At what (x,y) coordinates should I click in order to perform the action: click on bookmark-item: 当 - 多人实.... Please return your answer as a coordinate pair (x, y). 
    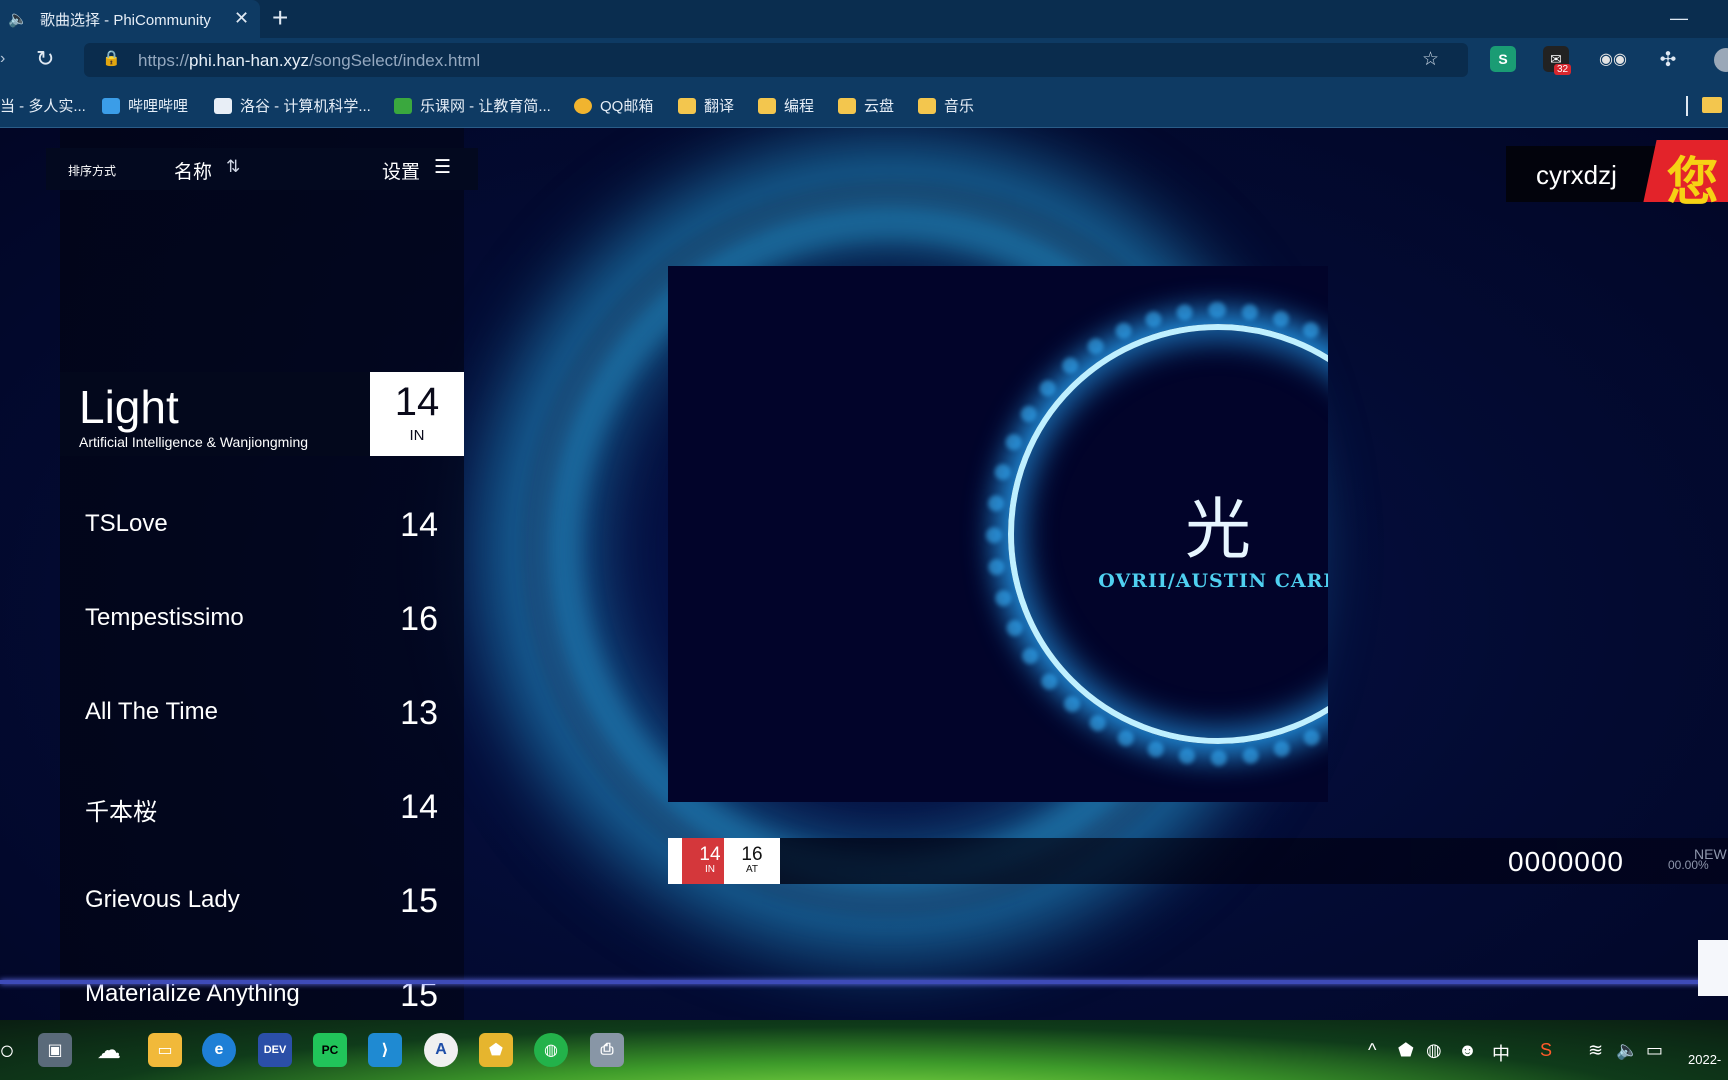
    Looking at the image, I should click on (43, 105).